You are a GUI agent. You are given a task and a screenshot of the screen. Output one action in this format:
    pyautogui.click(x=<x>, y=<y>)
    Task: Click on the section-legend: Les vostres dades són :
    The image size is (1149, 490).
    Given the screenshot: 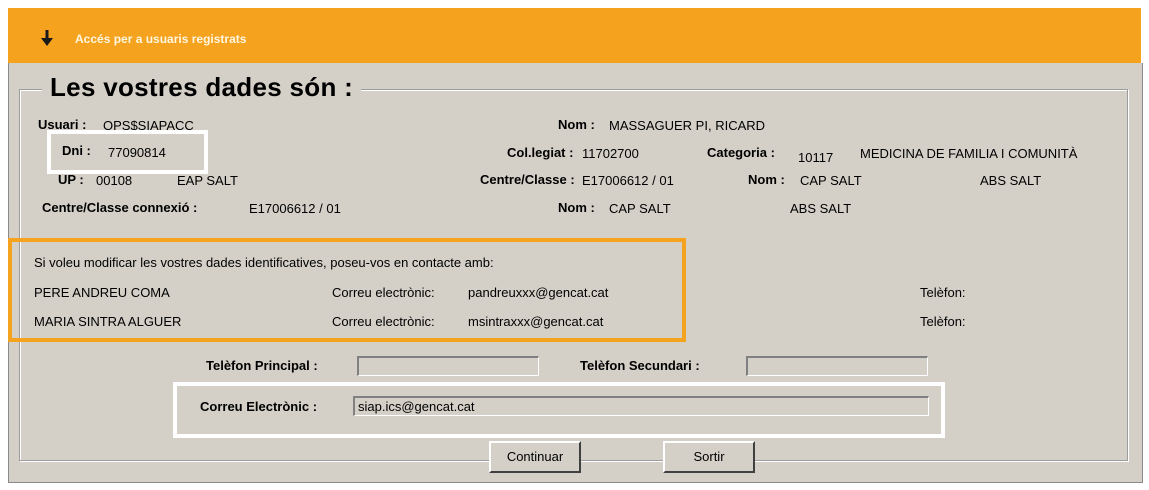 What is the action you would take?
    pyautogui.click(x=202, y=87)
    